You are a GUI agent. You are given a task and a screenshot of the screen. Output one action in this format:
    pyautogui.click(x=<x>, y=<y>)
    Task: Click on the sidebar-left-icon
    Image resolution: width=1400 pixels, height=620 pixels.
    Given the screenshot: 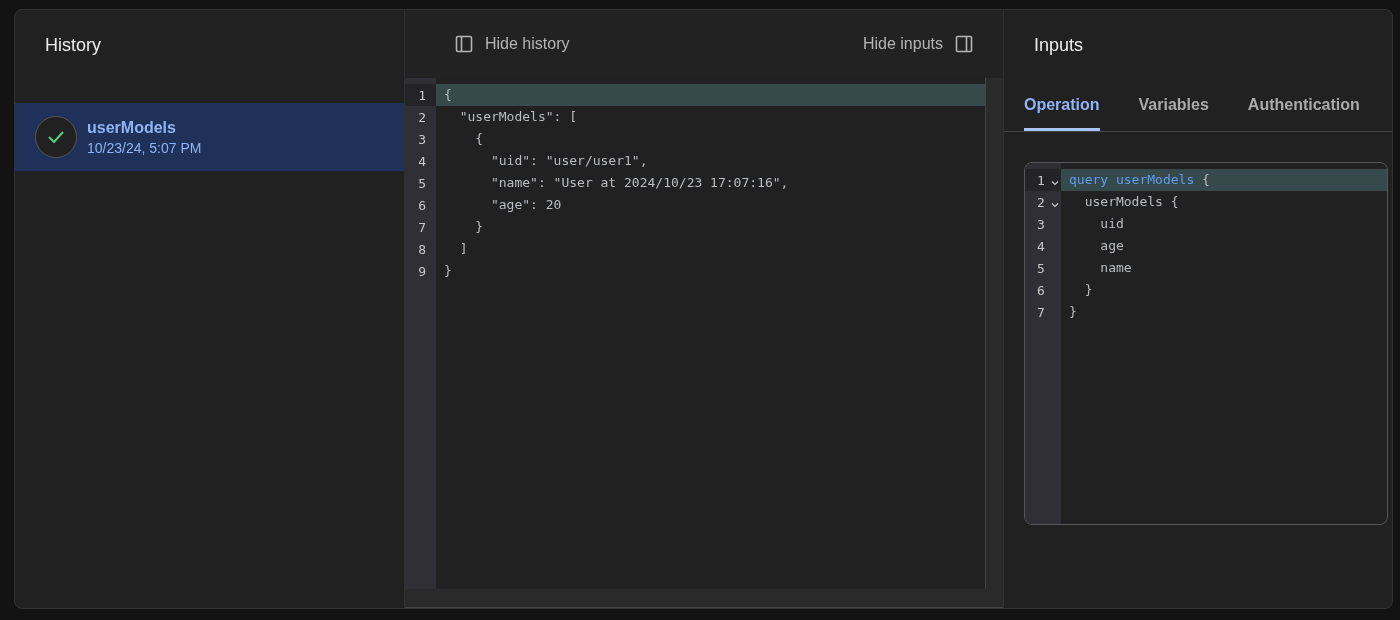 What is the action you would take?
    pyautogui.click(x=464, y=44)
    